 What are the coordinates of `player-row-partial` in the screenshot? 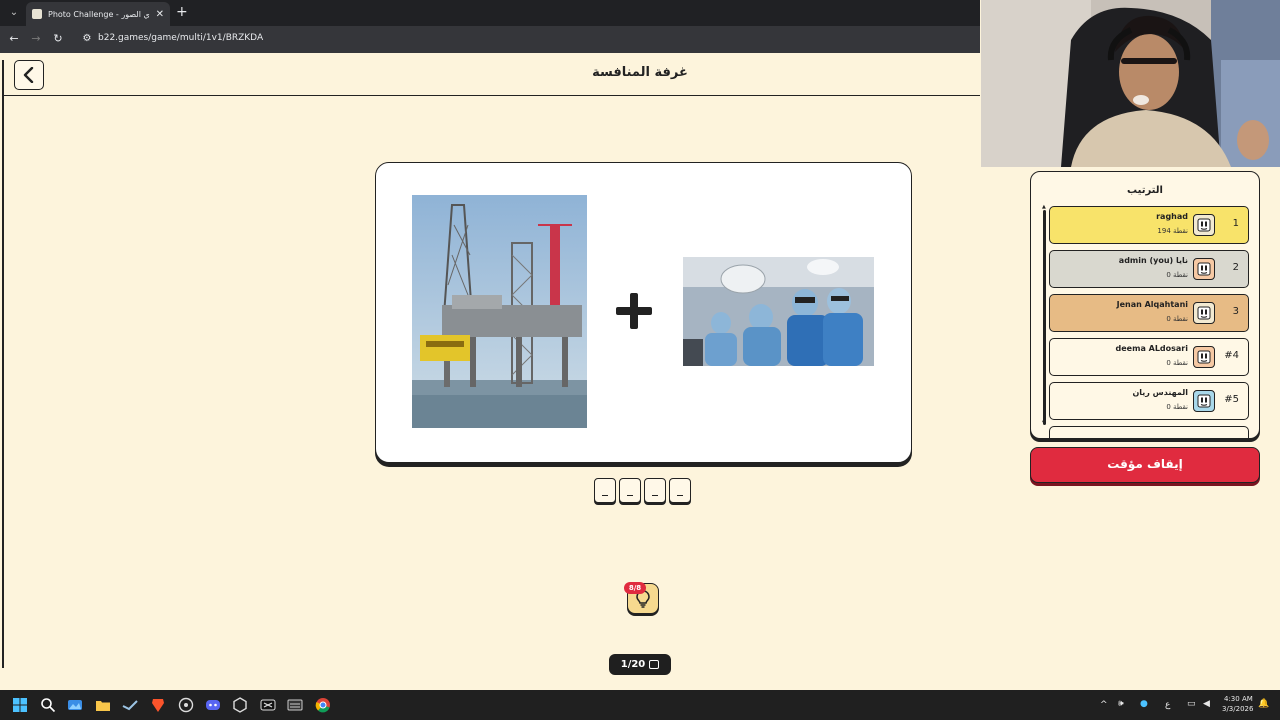 It's located at (1149, 432).